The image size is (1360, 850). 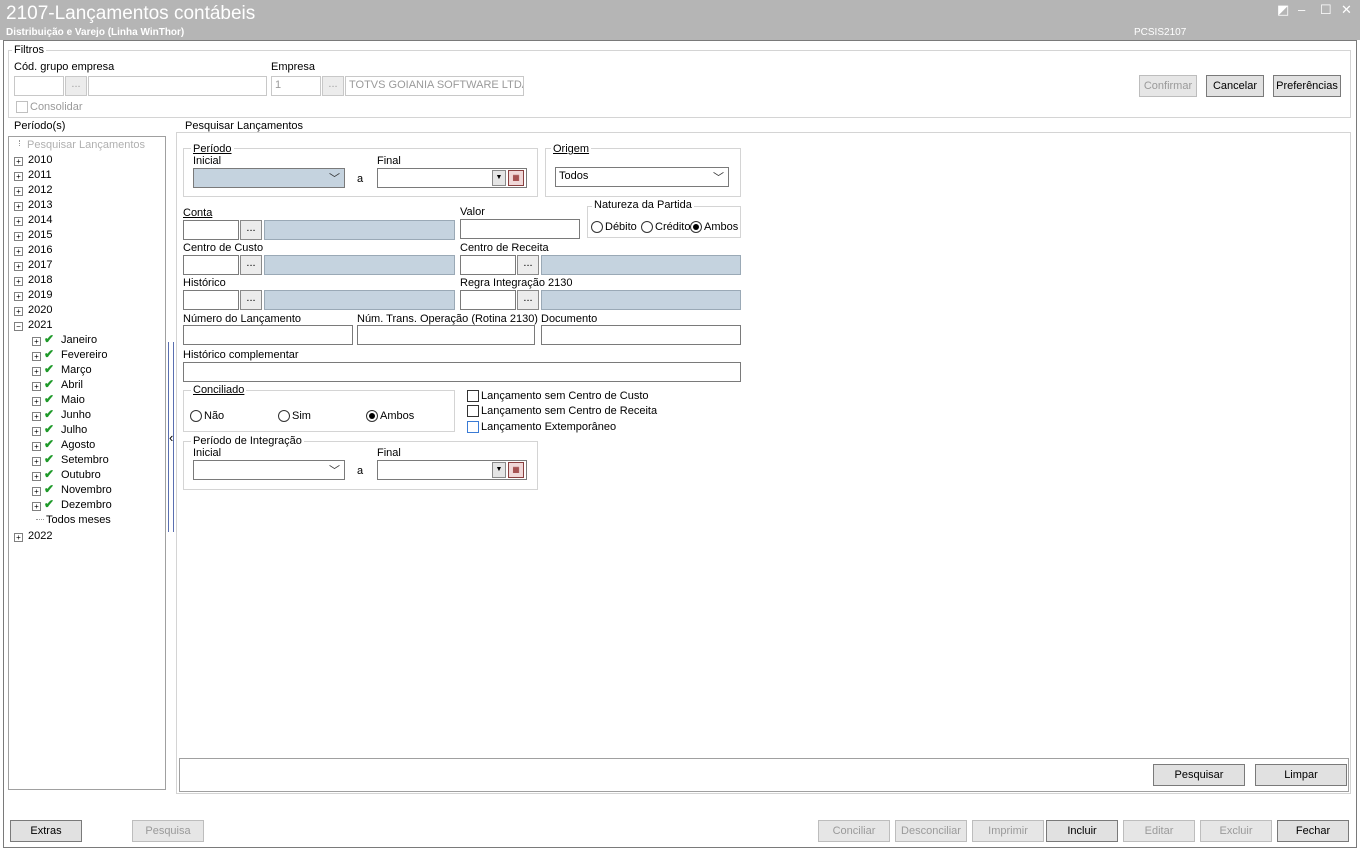 What do you see at coordinates (1301, 775) in the screenshot?
I see `limpar-button: Limpar` at bounding box center [1301, 775].